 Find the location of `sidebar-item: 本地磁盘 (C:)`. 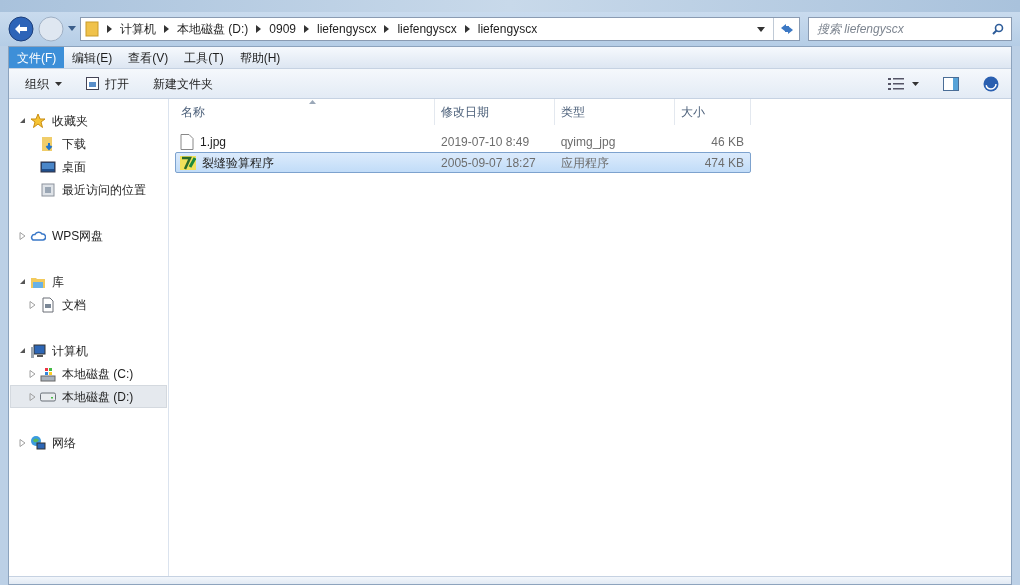

sidebar-item: 本地磁盘 (C:) is located at coordinates (88, 373).